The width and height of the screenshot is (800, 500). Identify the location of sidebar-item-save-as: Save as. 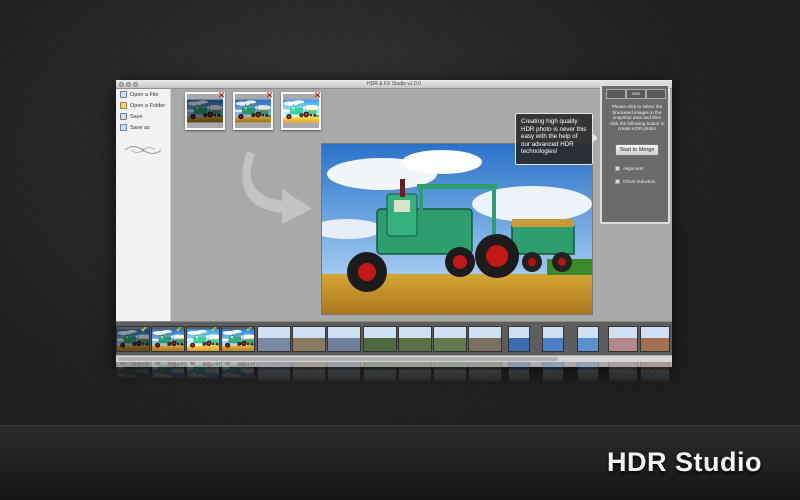
(143, 127).